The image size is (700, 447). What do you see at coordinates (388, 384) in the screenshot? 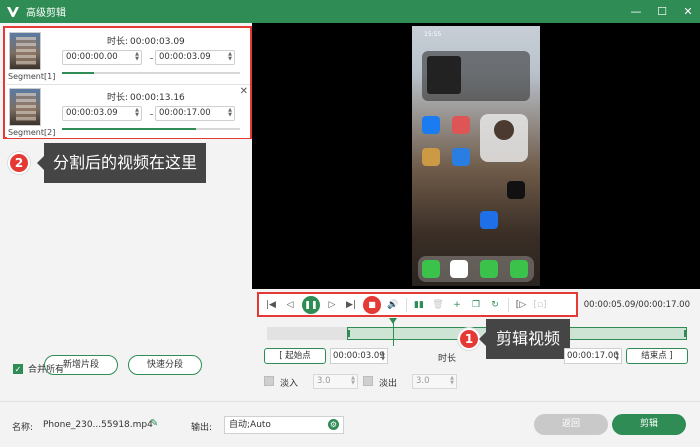
I see `fade-out-label: 淡出` at bounding box center [388, 384].